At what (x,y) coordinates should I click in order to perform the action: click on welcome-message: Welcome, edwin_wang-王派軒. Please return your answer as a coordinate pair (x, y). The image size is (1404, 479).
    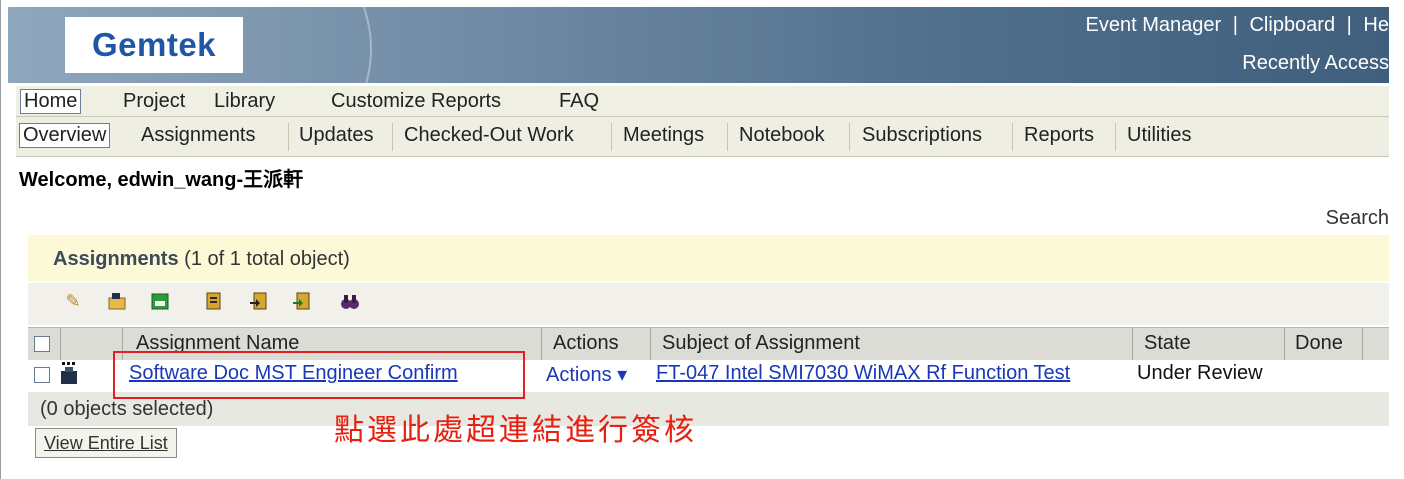
    Looking at the image, I should click on (161, 180).